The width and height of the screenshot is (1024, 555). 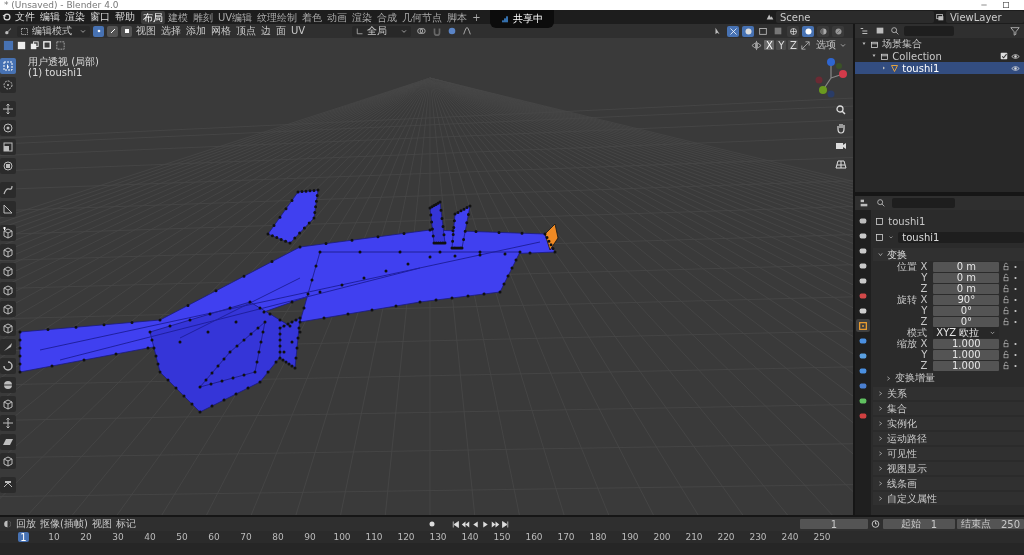 What do you see at coordinates (948, 254) in the screenshot?
I see `section-header: 变换` at bounding box center [948, 254].